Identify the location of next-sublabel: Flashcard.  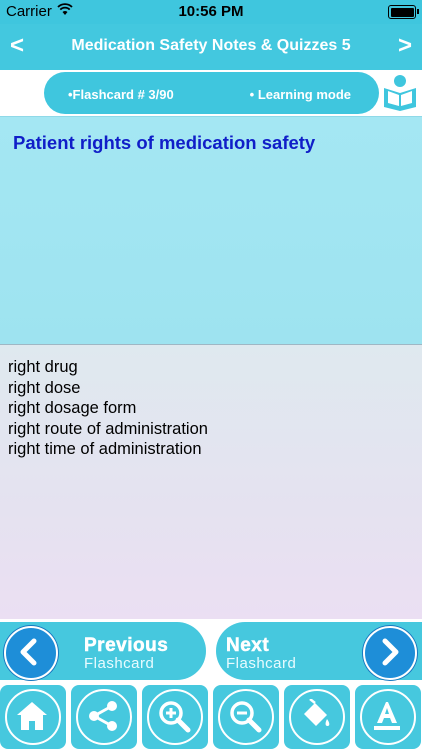
(261, 663).